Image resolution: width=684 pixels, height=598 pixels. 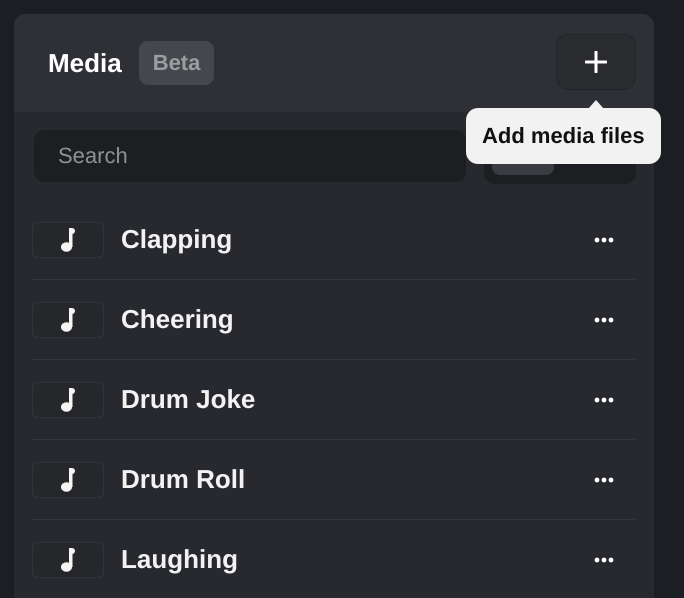 I want to click on beta-badge: Beta, so click(x=176, y=63).